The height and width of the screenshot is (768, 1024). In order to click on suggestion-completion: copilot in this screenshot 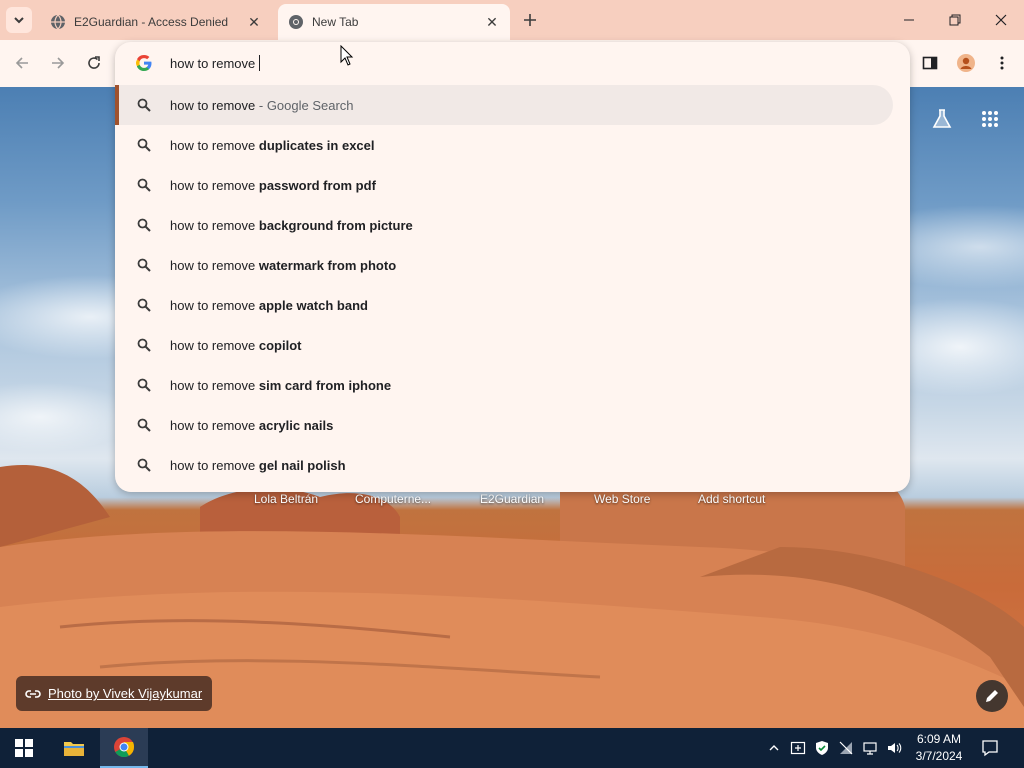, I will do `click(280, 345)`.